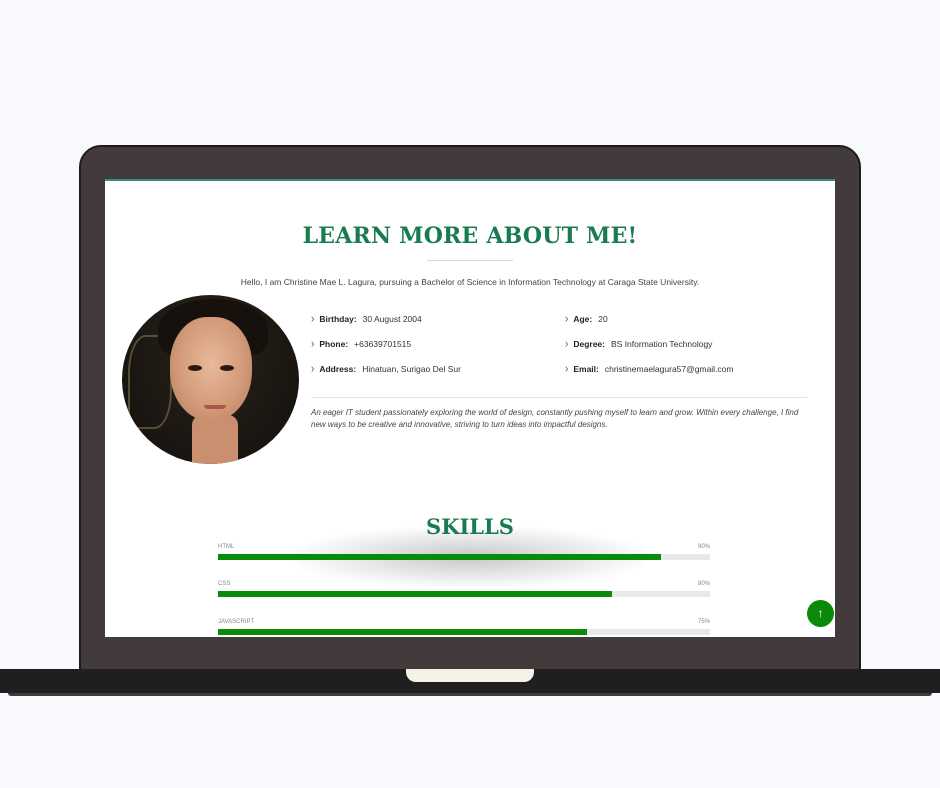 The height and width of the screenshot is (788, 940). Describe the element at coordinates (649, 369) in the screenshot. I see `info-email: › Email: christinemaelagura57@gmail.com` at that location.